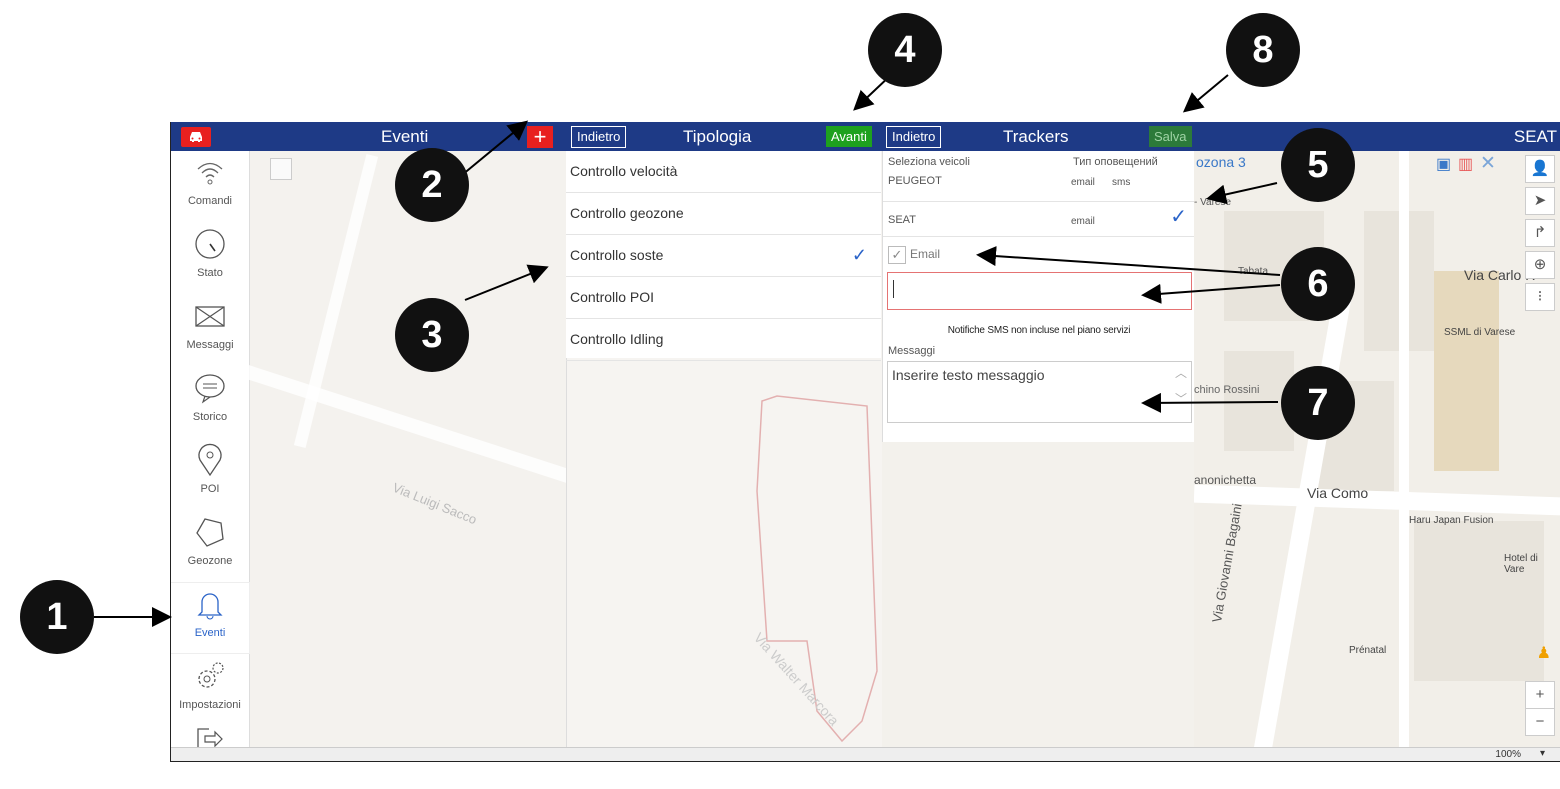 This screenshot has width=1560, height=789. I want to click on callout-6: 6, so click(1318, 284).